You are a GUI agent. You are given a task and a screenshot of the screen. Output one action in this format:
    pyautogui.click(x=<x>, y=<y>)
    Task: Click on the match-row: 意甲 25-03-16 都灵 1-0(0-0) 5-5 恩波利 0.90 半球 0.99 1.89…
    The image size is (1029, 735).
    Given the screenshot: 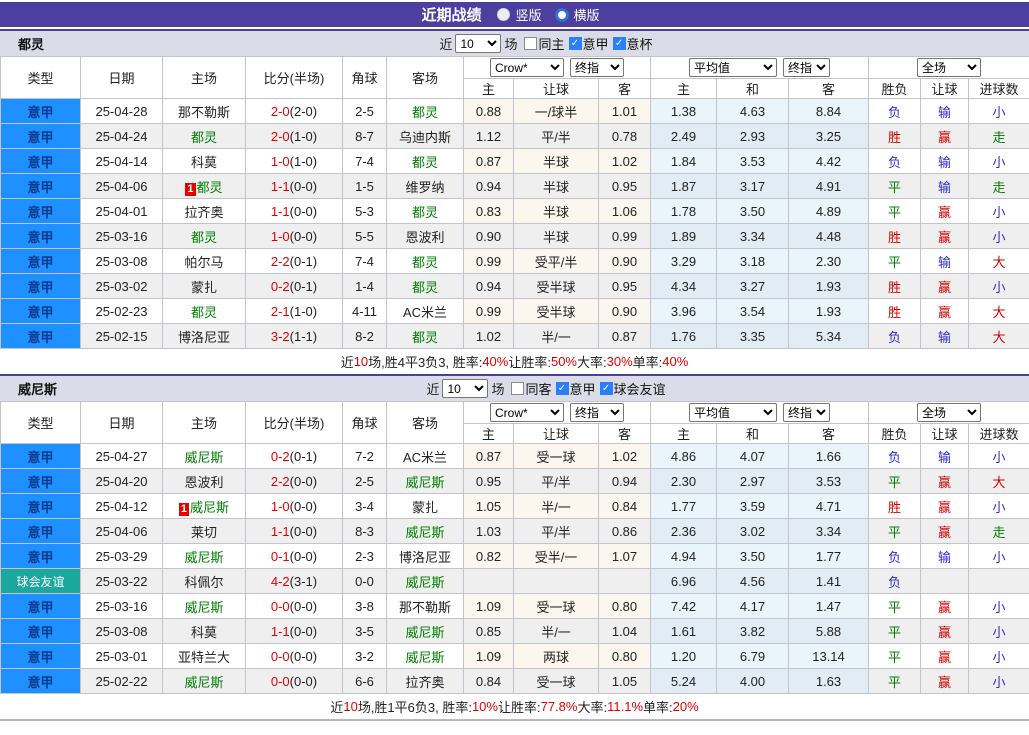 What is the action you would take?
    pyautogui.click(x=514, y=236)
    